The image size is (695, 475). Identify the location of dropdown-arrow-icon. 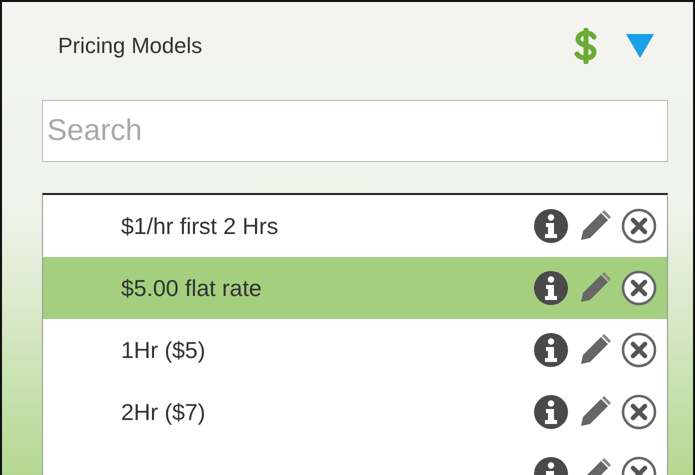
(640, 46).